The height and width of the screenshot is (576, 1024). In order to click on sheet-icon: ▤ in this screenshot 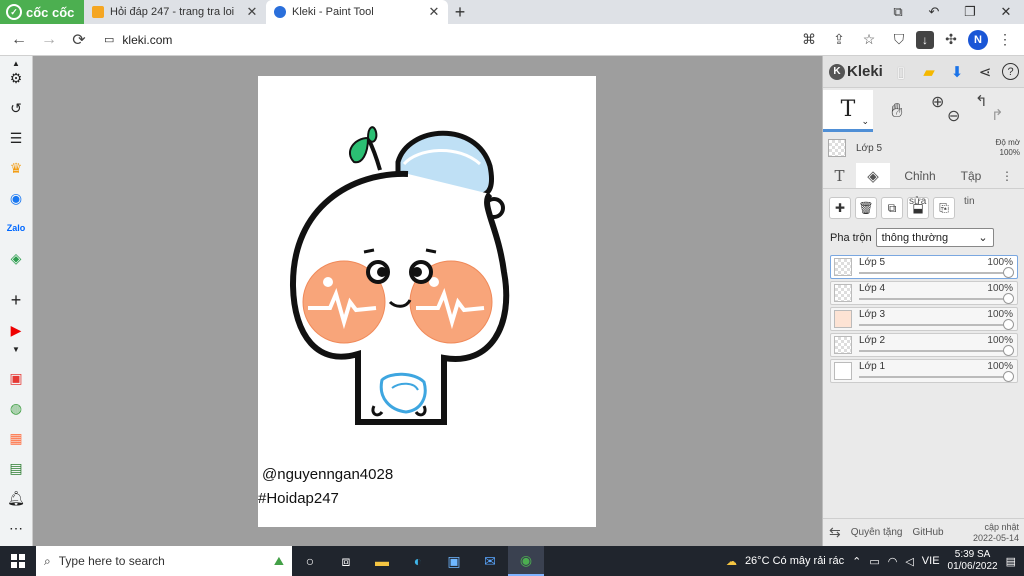, I will do `click(16, 468)`.